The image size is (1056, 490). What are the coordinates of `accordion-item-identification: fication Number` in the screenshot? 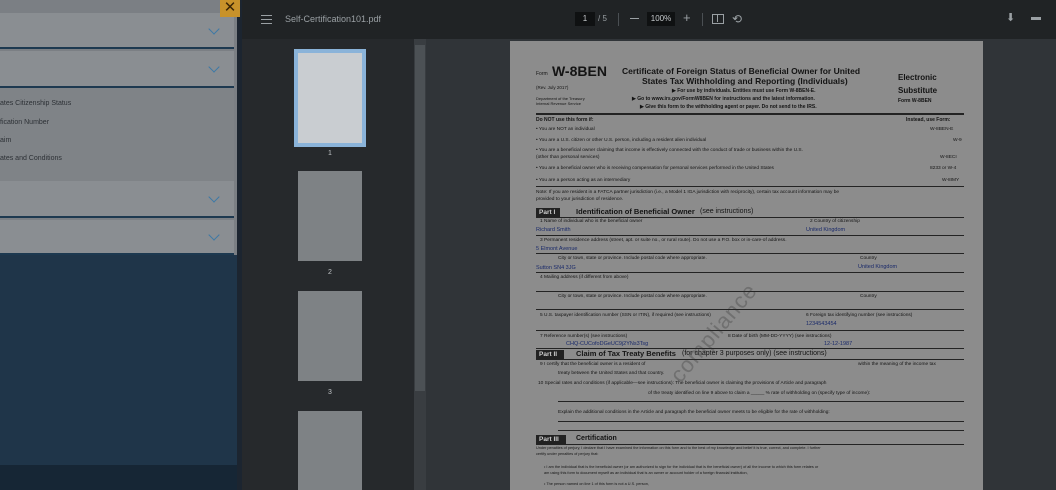 It's located at (24, 122).